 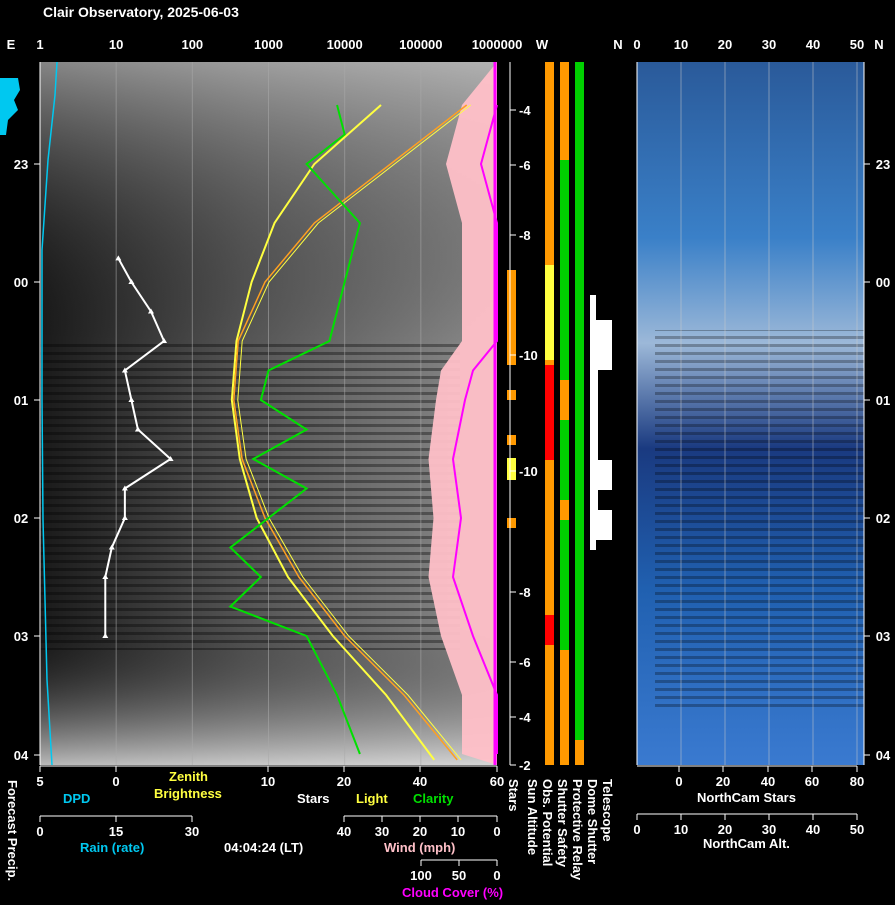 I want to click on time-readout: 04:04:24 (LT), so click(x=264, y=847).